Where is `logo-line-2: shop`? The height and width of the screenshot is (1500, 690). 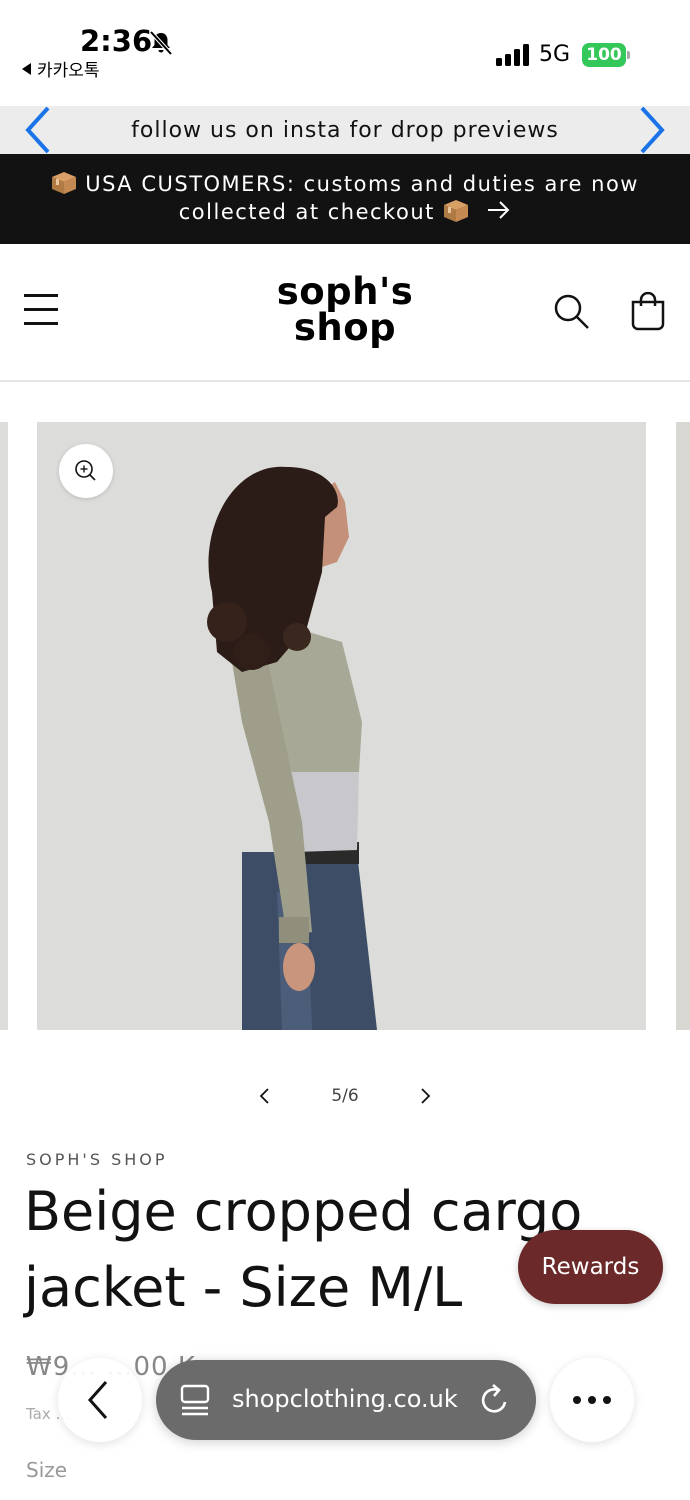
logo-line-2: shop is located at coordinates (345, 327).